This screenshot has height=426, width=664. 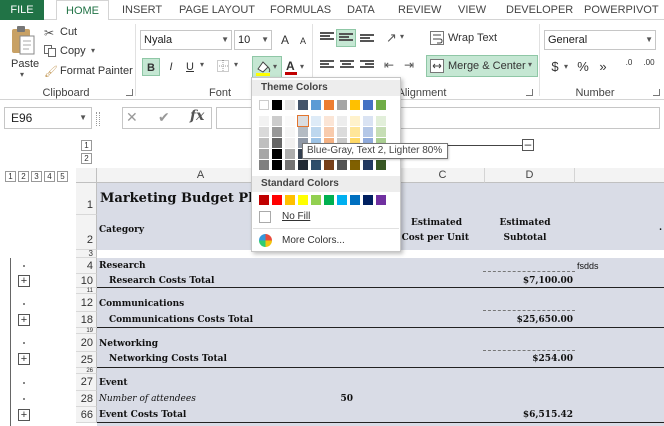 I want to click on merge-center-dropdown-icon: ▾, so click(x=530, y=64).